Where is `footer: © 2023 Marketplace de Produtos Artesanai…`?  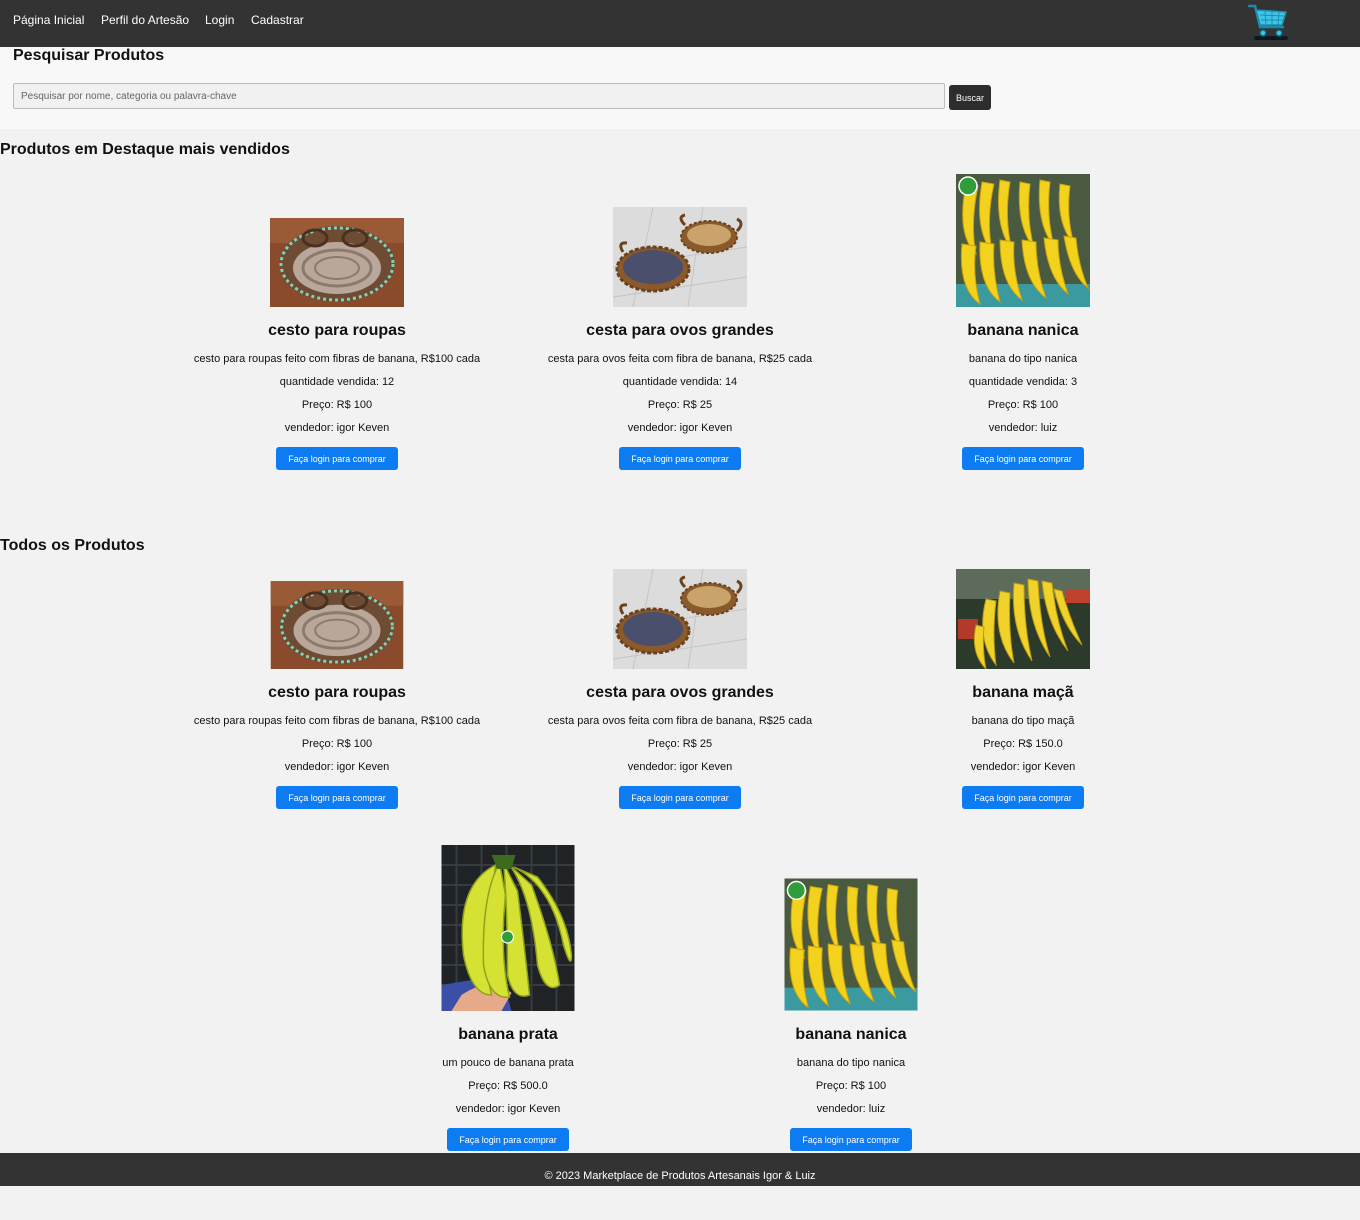
footer: © 2023 Marketplace de Produtos Artesanai… is located at coordinates (680, 1169).